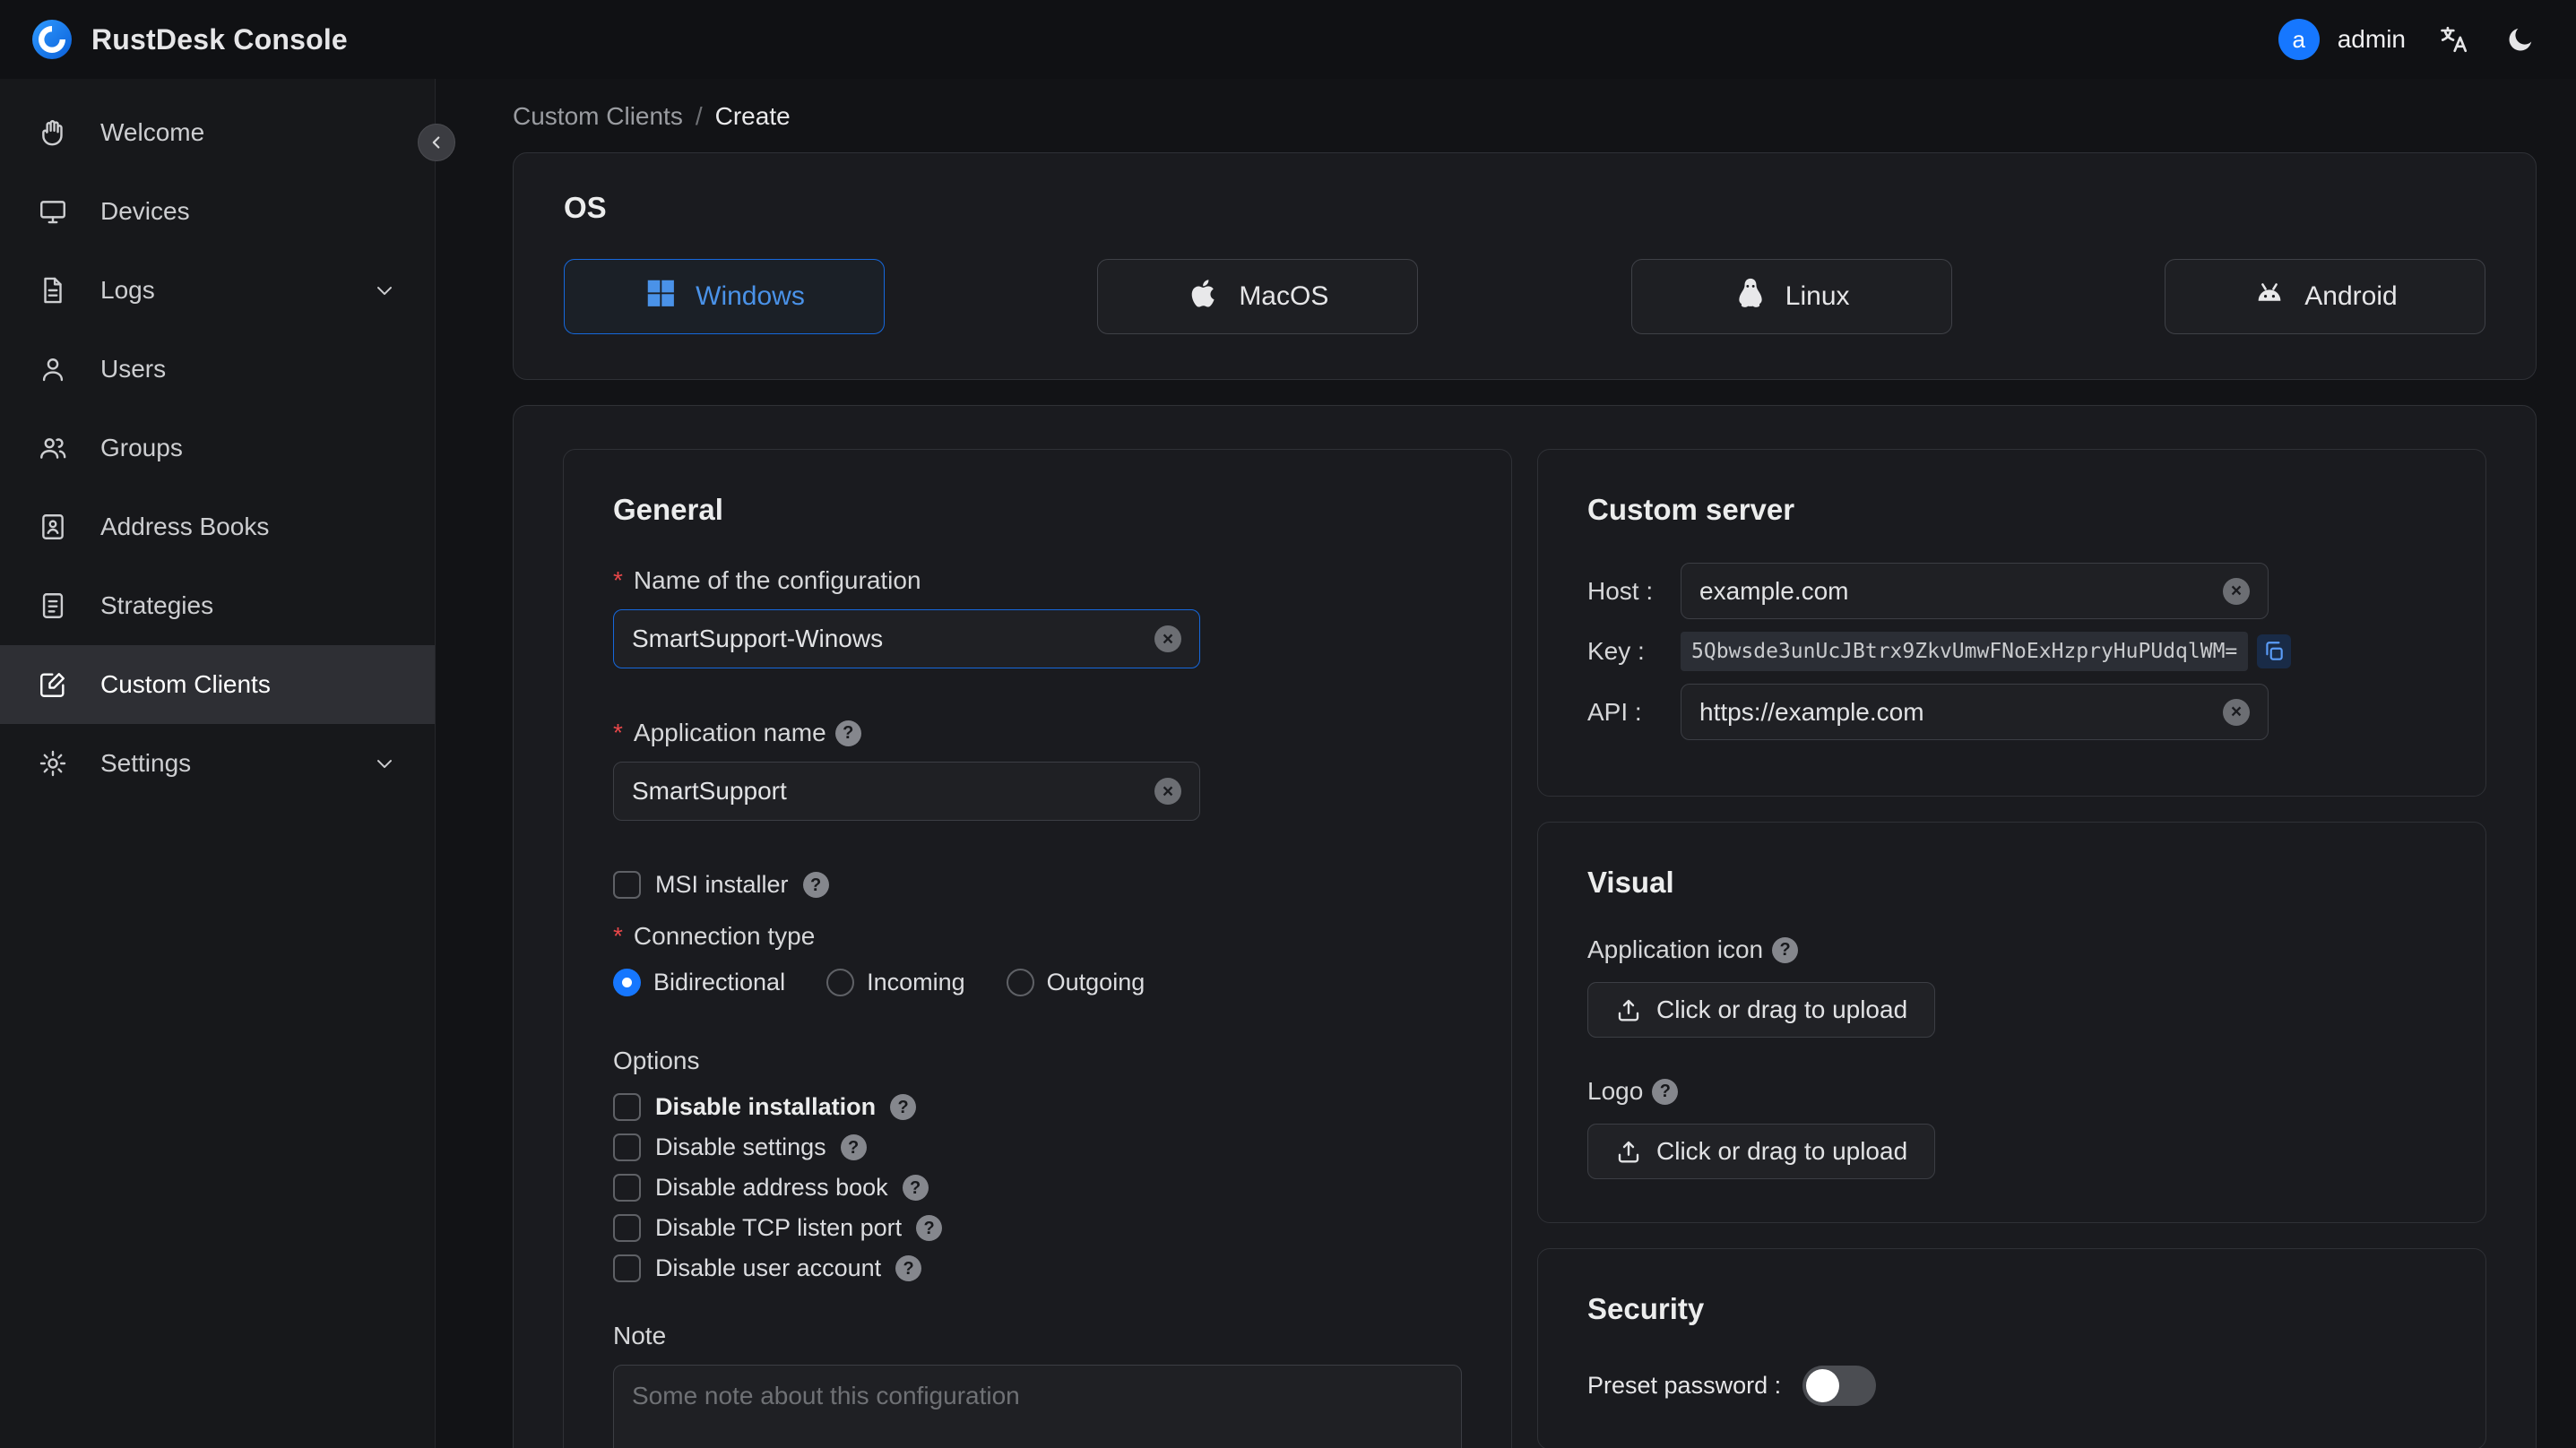  I want to click on copy-icon, so click(2274, 651).